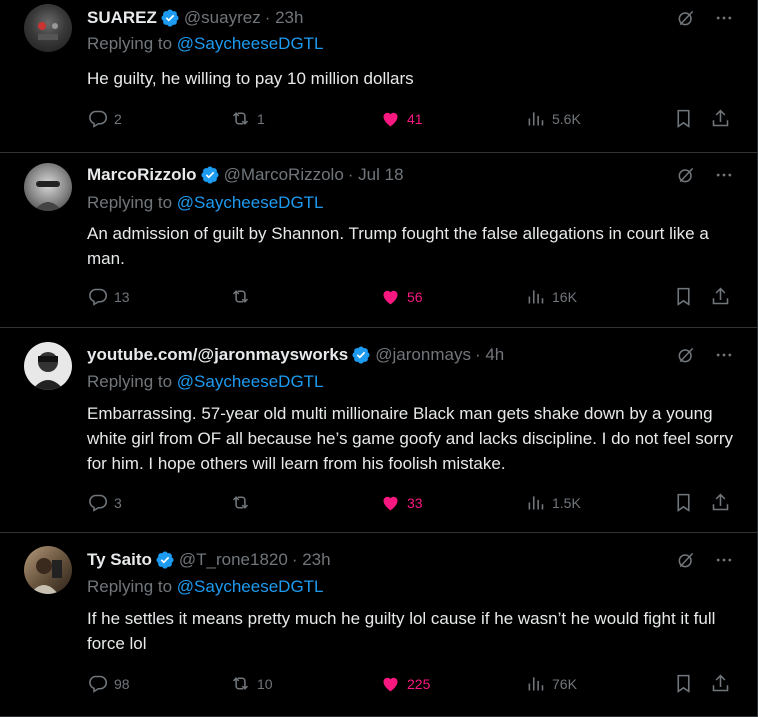  Describe the element at coordinates (401, 502) in the screenshot. I see `like-button: 33` at that location.